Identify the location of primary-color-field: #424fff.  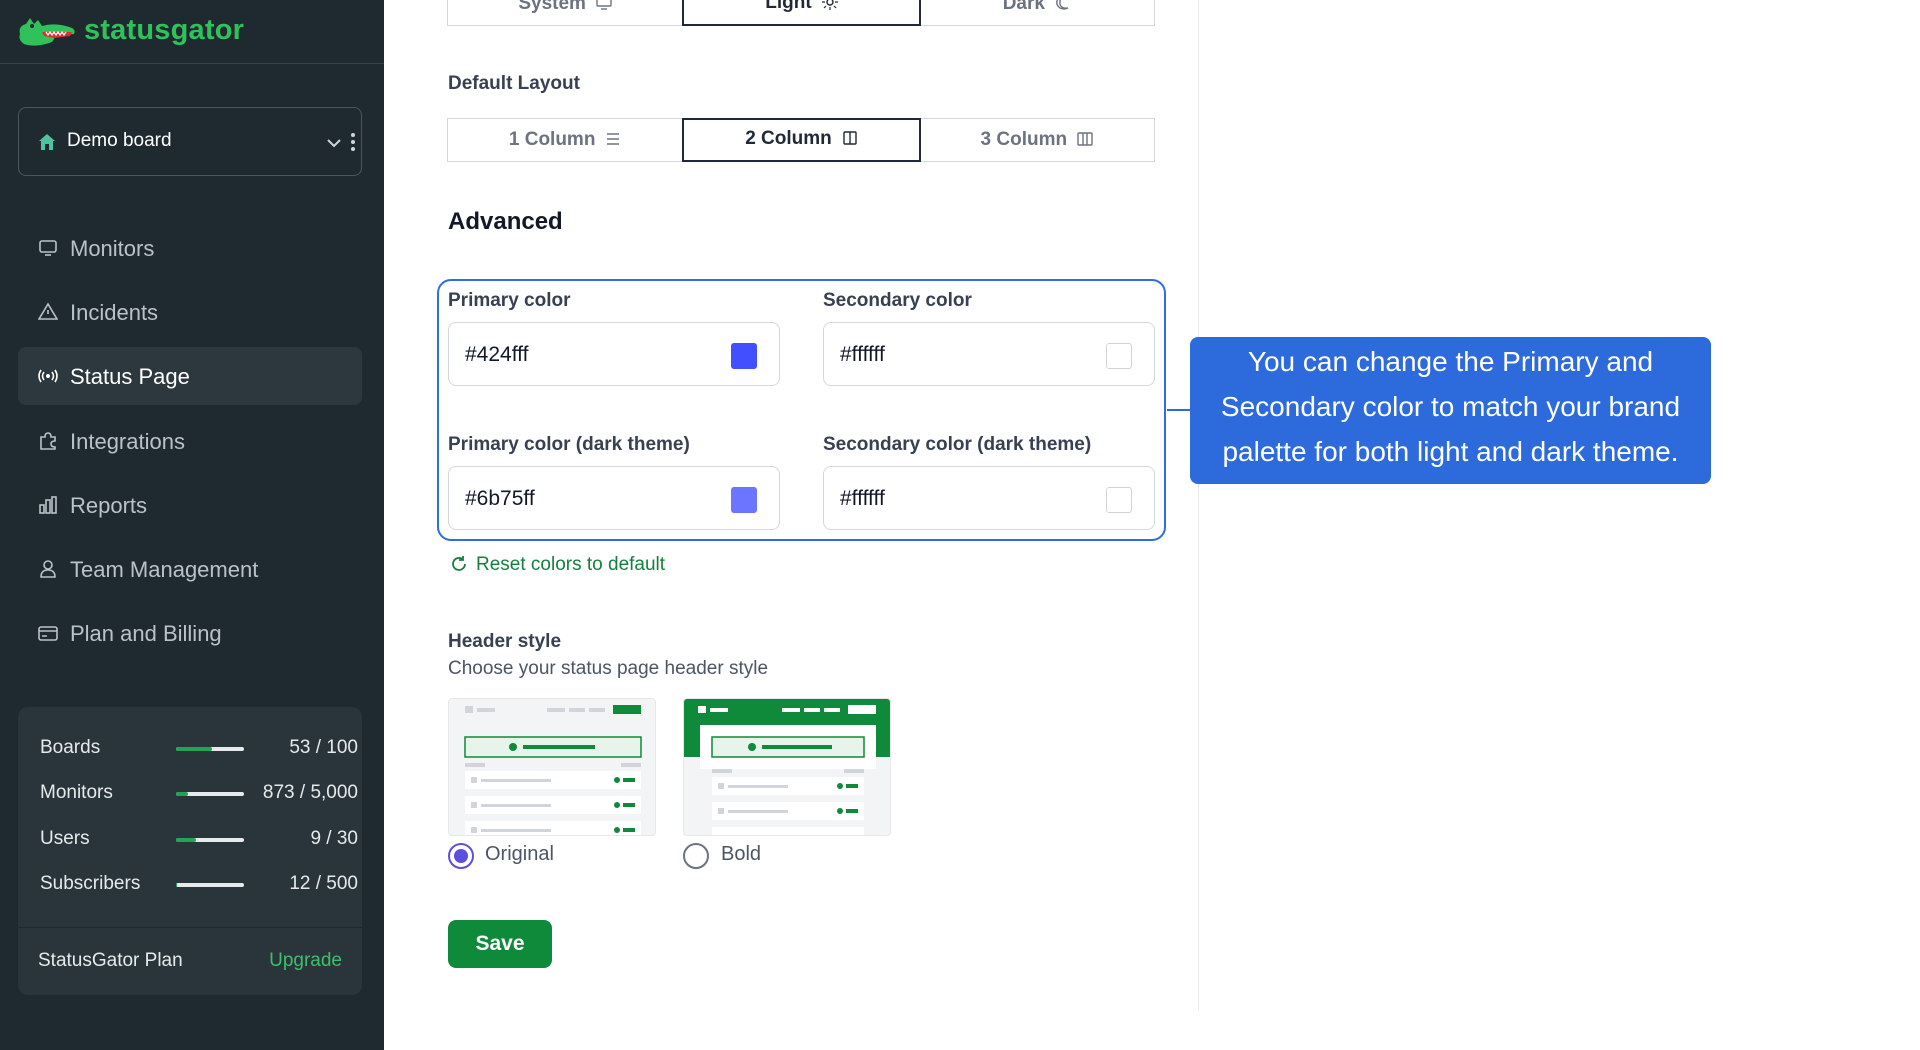
(614, 354).